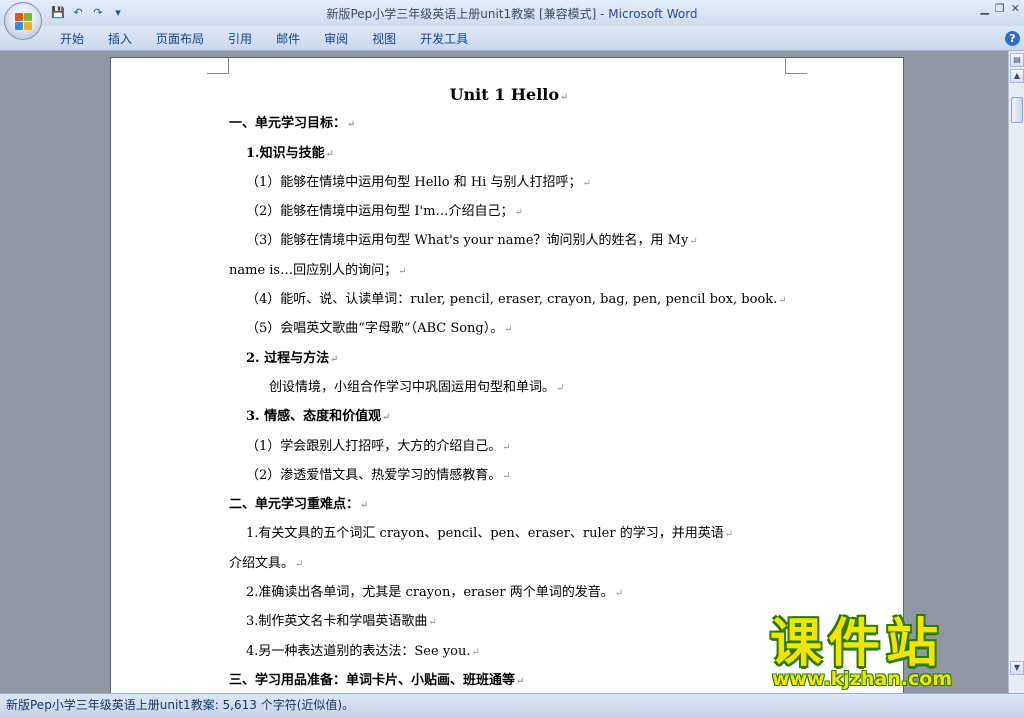 This screenshot has width=1024, height=718. I want to click on ribbon-tab: 开发工具, so click(444, 39).